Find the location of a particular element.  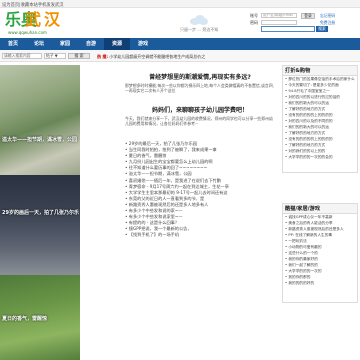

photo-caption: 夏日的香气，雷醒惊 is located at coordinates (25, 319).